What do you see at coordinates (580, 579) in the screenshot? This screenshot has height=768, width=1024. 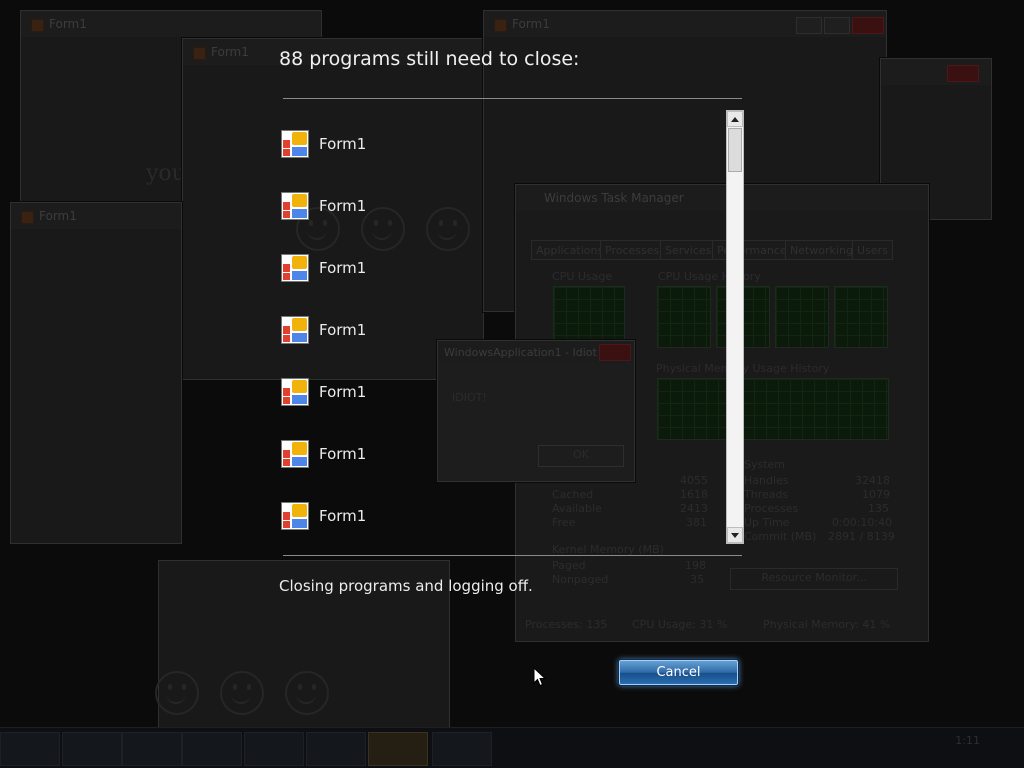 I see `nonpaged-label: Nonpaged` at bounding box center [580, 579].